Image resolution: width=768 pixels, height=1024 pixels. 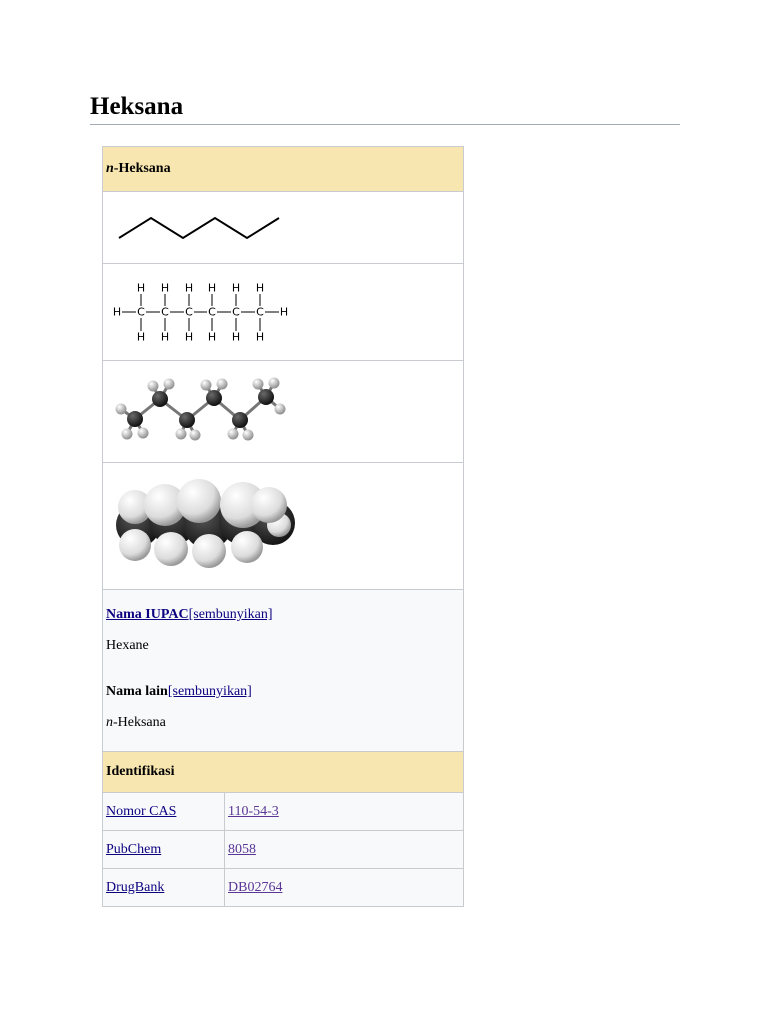 I want to click on identification-header: Identifikasi, so click(x=283, y=772).